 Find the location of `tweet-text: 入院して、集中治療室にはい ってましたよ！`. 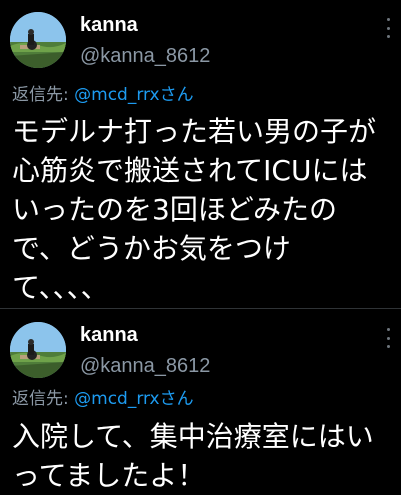

tweet-text: 入院して、集中治療室にはい ってましたよ！ is located at coordinates (193, 456).